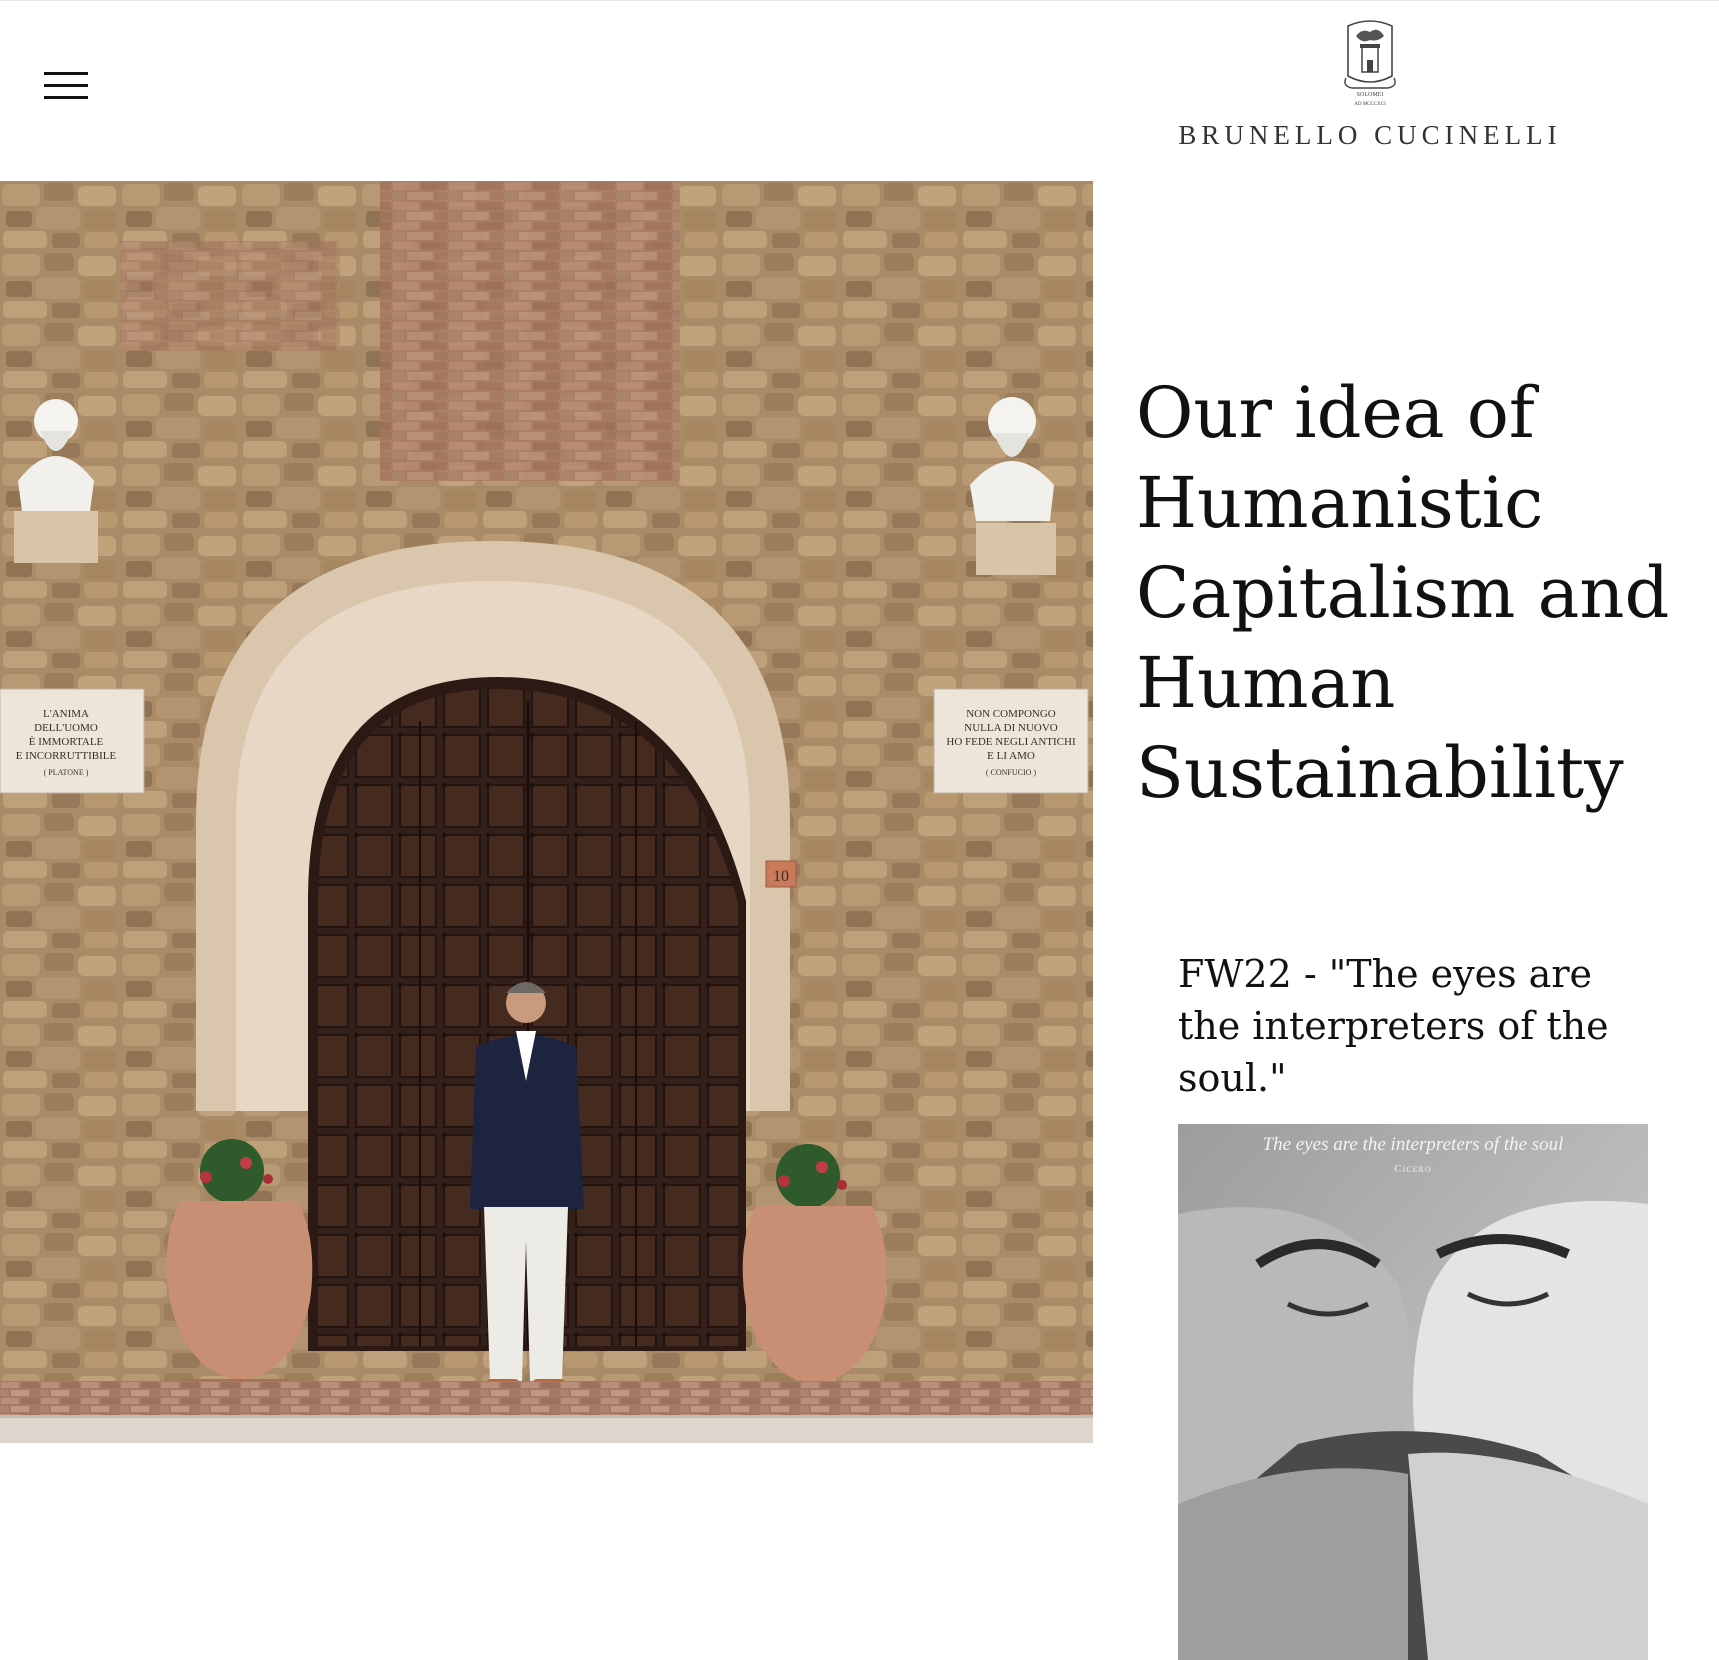 This screenshot has width=1719, height=1660. What do you see at coordinates (66, 728) in the screenshot?
I see `plaque-left-line: DELL'UOMO` at bounding box center [66, 728].